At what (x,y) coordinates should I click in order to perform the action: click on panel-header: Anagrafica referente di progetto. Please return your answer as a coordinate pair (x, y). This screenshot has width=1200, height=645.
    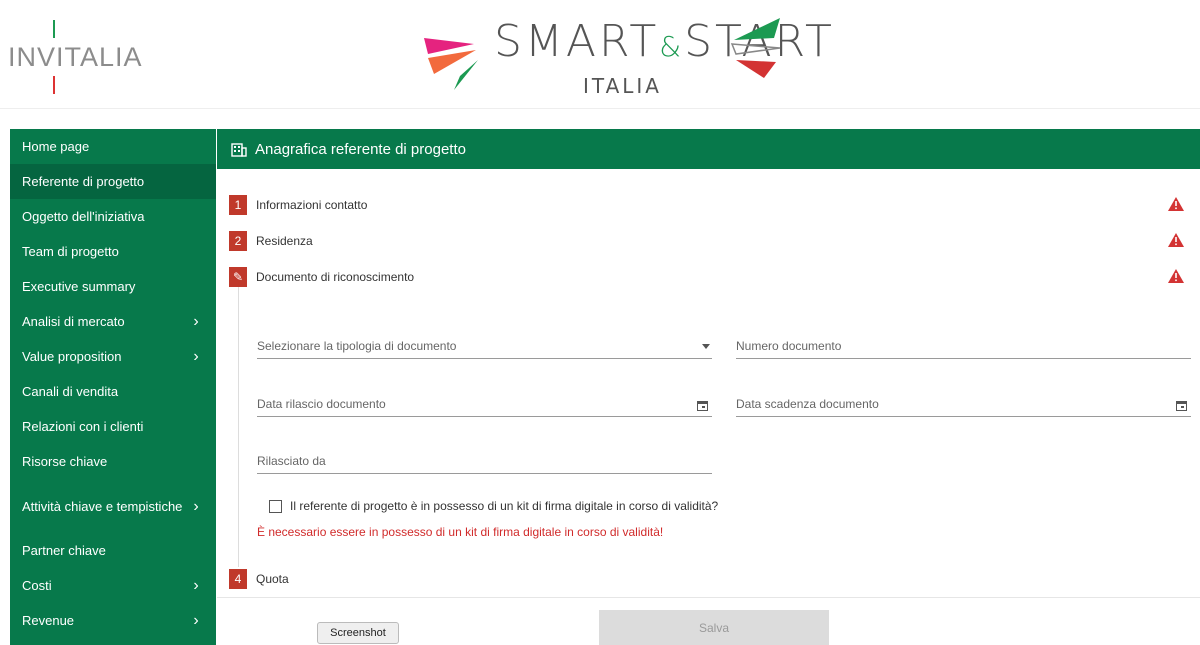
    Looking at the image, I should click on (708, 149).